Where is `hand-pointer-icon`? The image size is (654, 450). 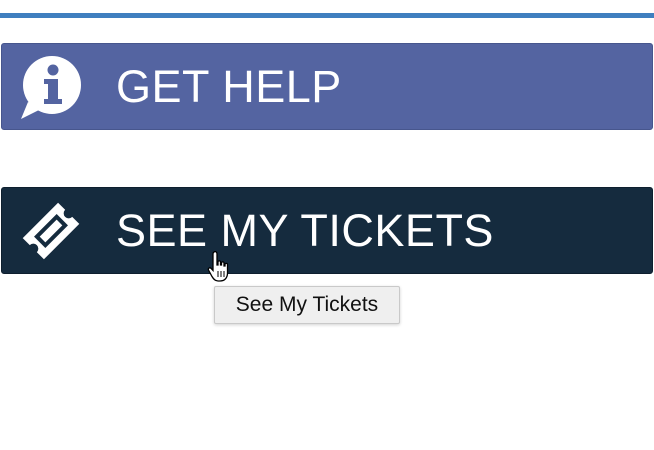 hand-pointer-icon is located at coordinates (222, 267).